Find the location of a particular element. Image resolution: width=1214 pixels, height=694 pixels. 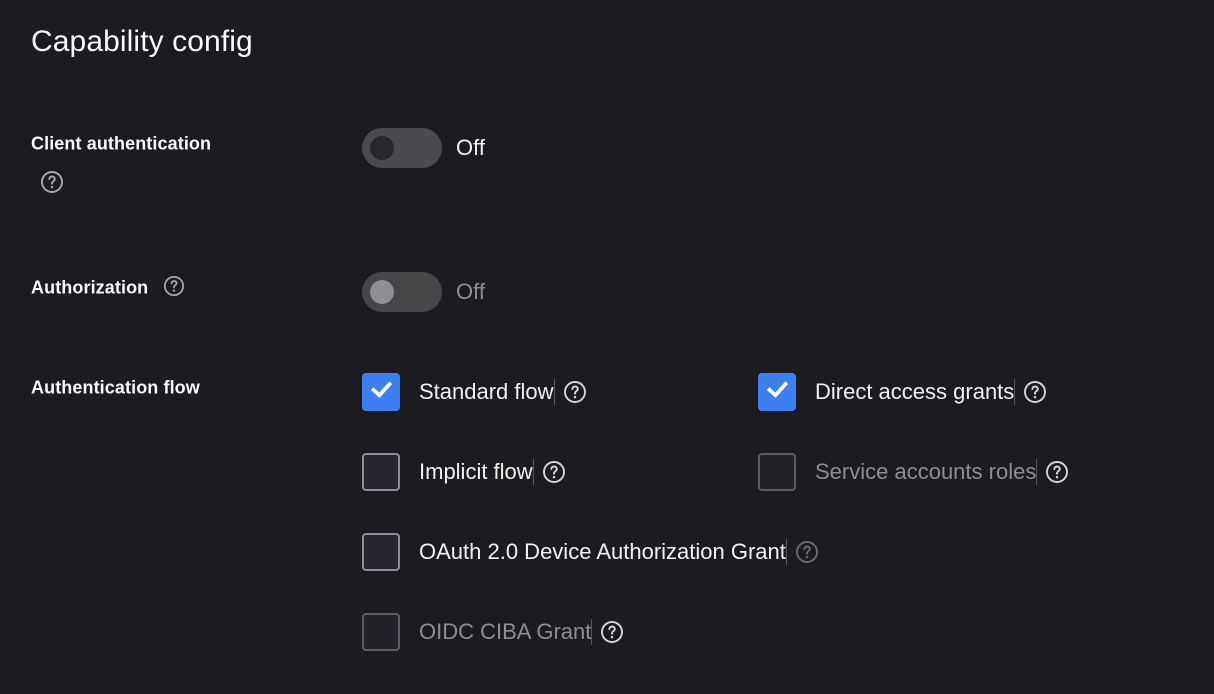

authentication-flow-label: Authentication flow is located at coordinates (181, 386).